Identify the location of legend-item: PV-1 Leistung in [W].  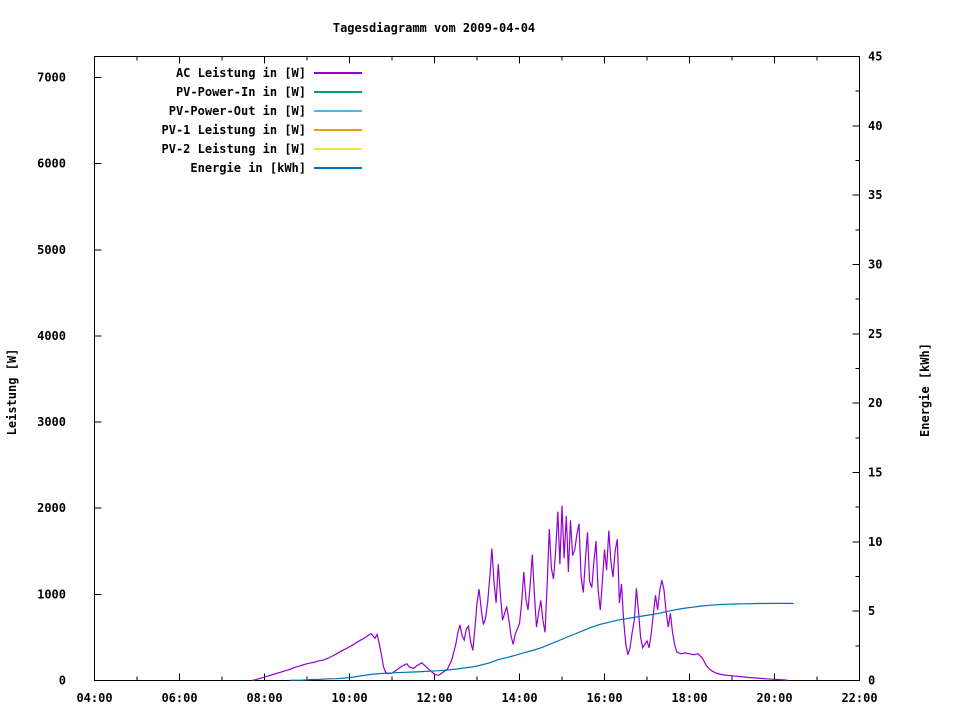
(229, 129).